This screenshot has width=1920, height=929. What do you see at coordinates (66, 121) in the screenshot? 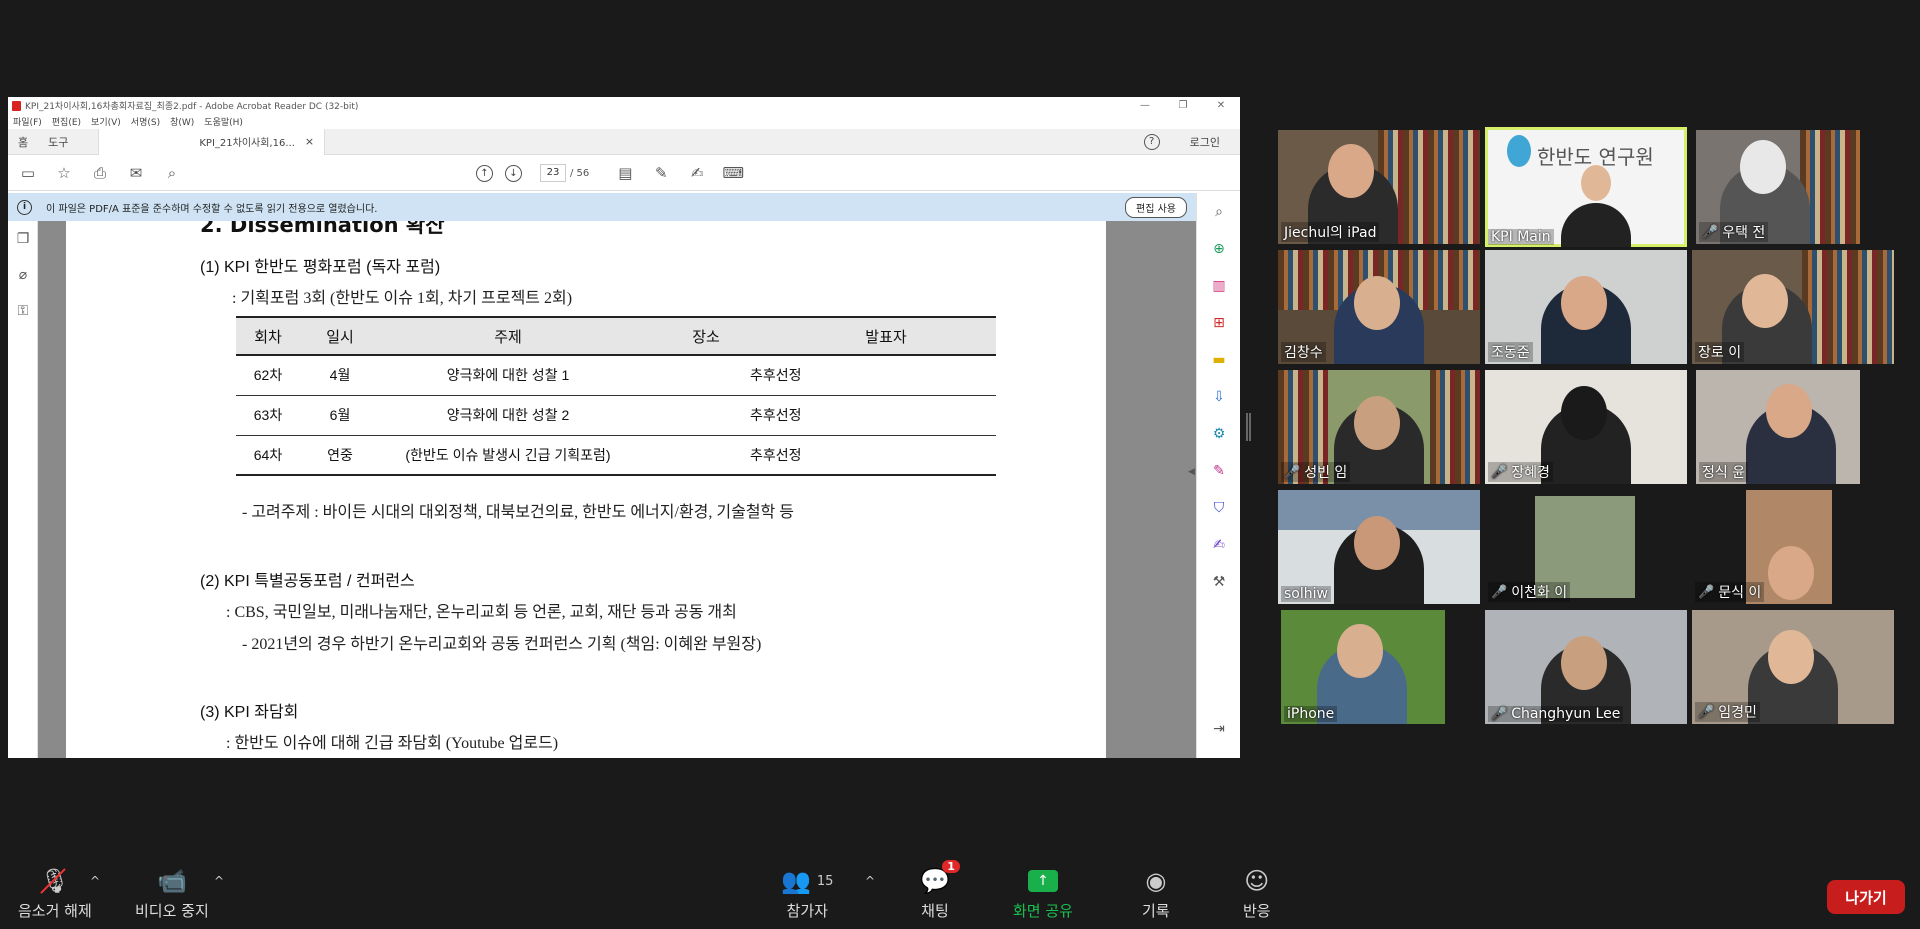
I see `menu-edit: 편집(E)` at bounding box center [66, 121].